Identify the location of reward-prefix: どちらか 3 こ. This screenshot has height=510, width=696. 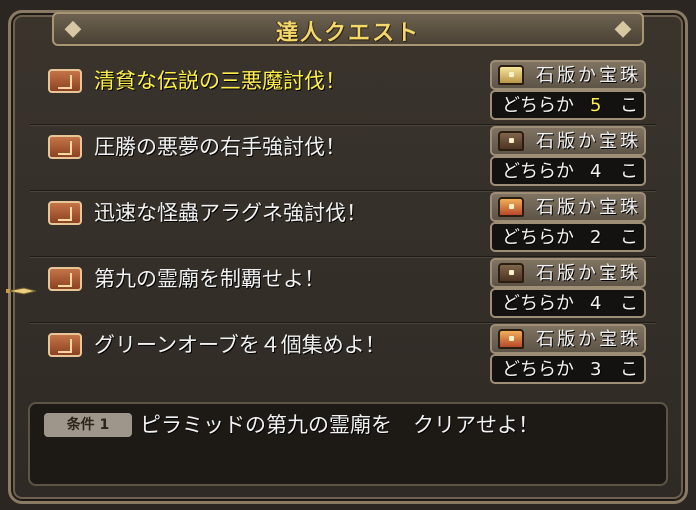
(570, 369).